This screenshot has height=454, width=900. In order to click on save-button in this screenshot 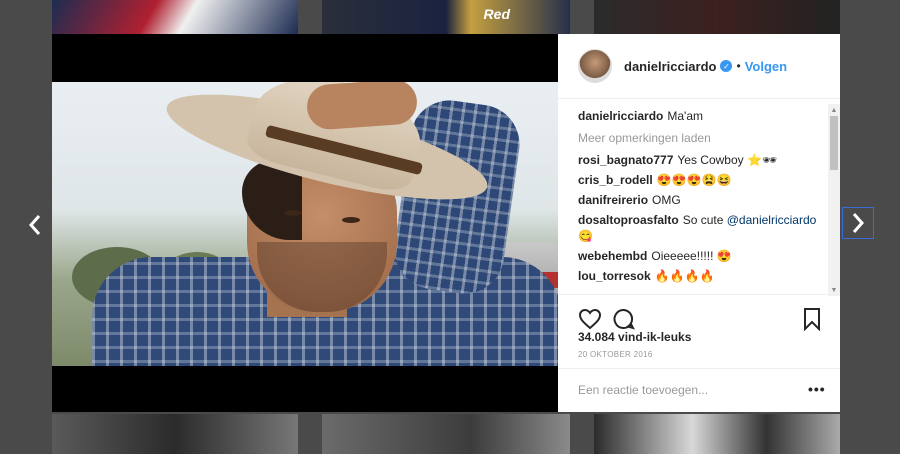, I will do `click(812, 319)`.